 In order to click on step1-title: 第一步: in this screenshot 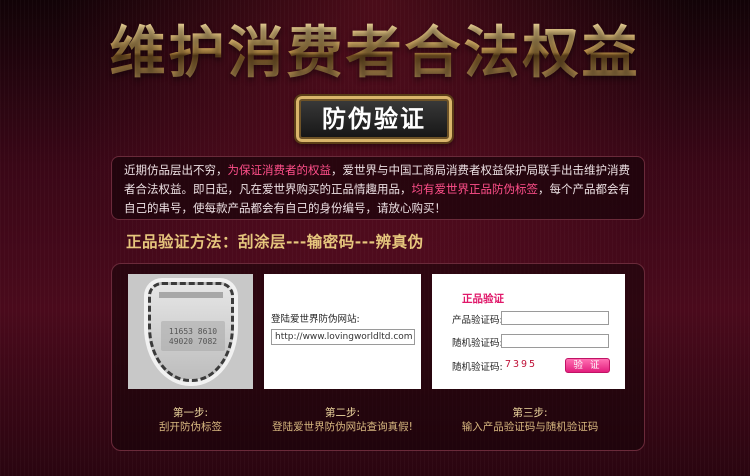, I will do `click(190, 413)`.